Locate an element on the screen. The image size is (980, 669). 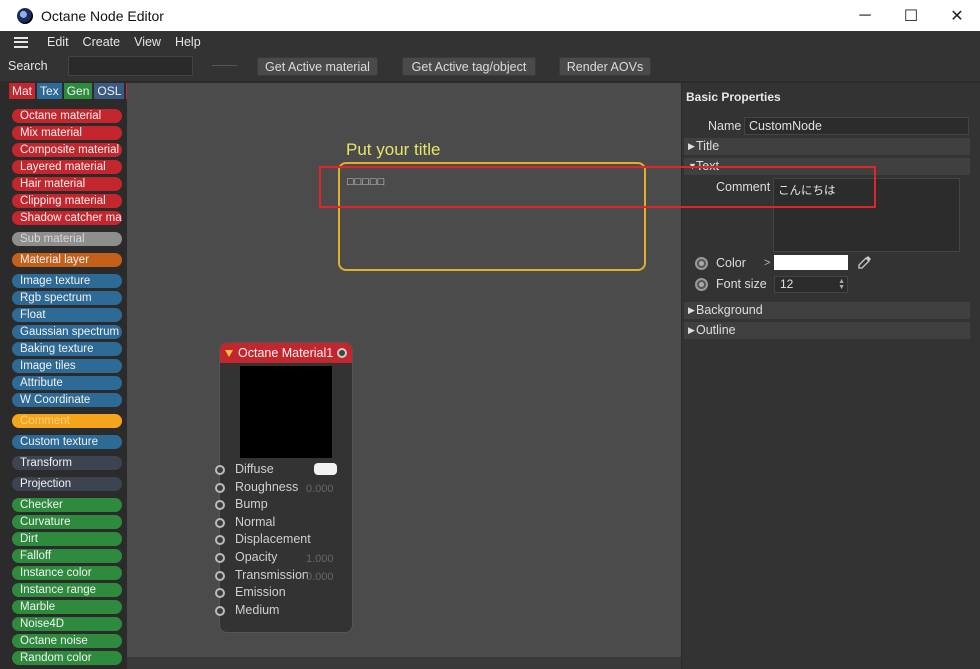
name-field: CustomNode is located at coordinates (856, 126).